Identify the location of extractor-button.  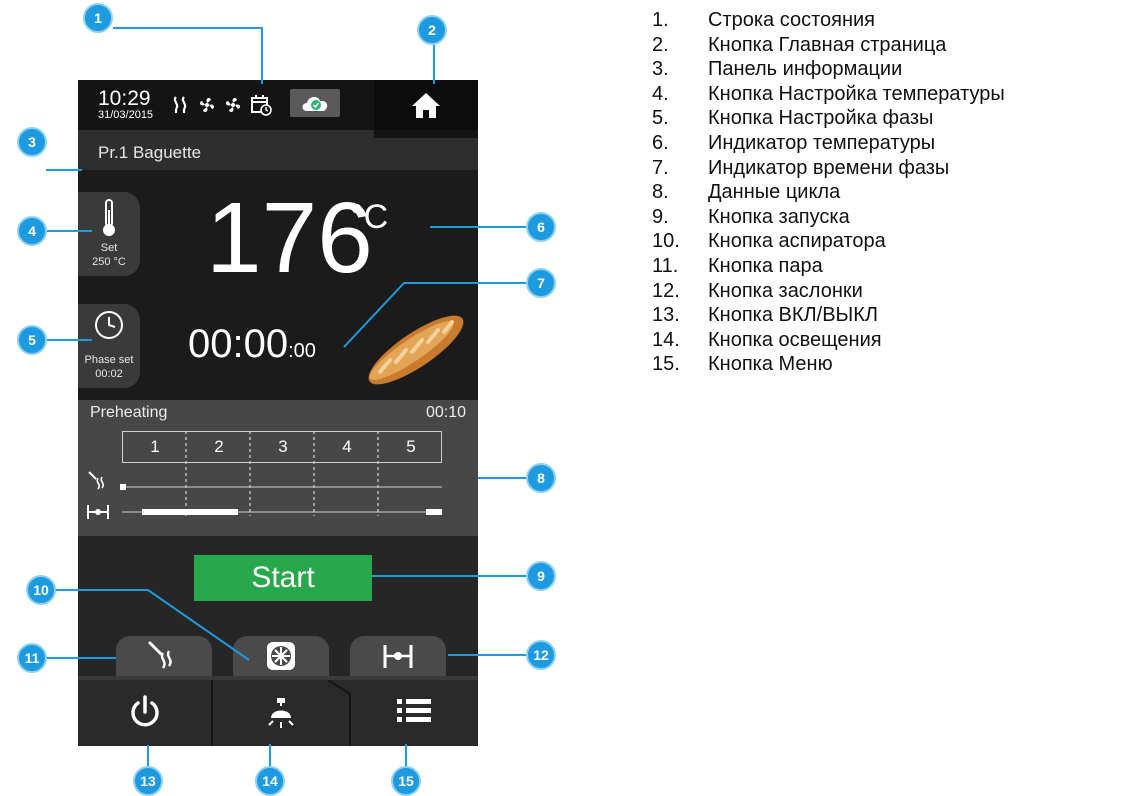
(281, 656).